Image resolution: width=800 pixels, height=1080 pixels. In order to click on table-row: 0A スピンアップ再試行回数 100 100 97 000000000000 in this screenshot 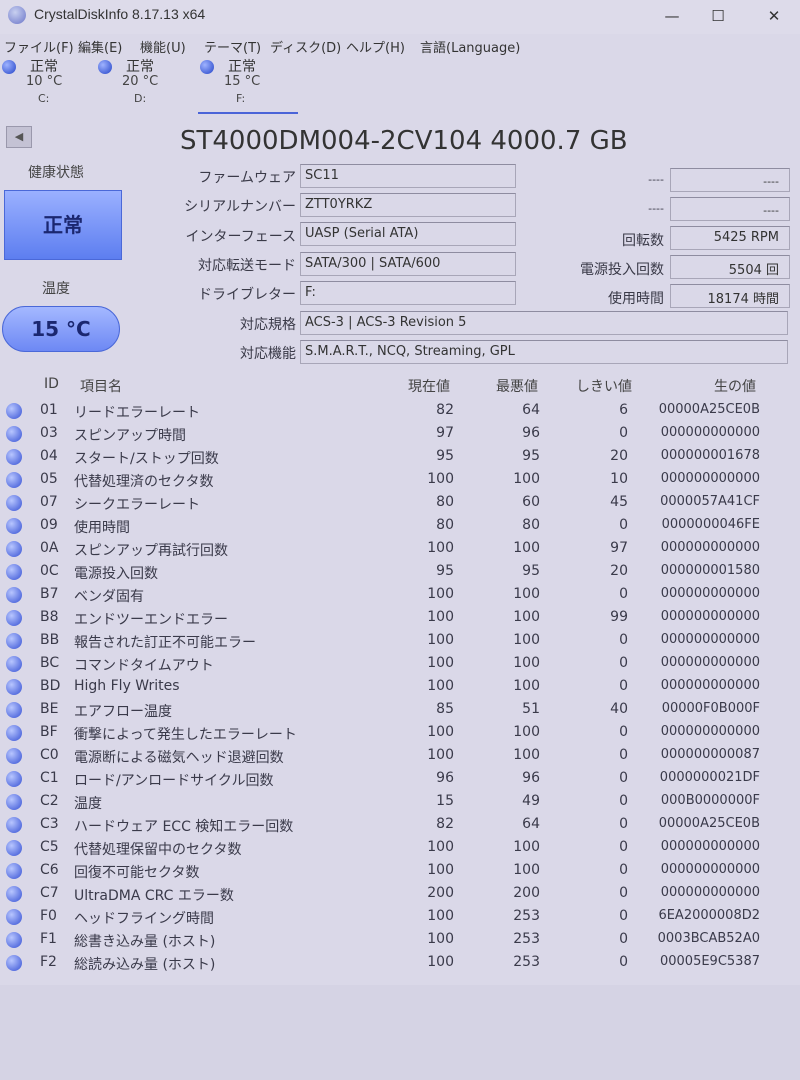, I will do `click(400, 549)`.